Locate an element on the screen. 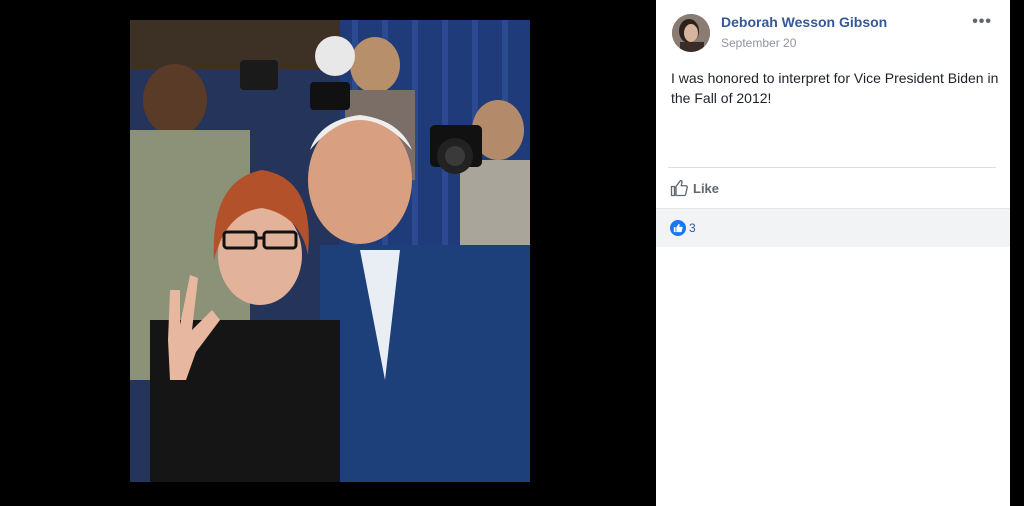 The width and height of the screenshot is (1024, 506). reactions-bar: 3 is located at coordinates (833, 227).